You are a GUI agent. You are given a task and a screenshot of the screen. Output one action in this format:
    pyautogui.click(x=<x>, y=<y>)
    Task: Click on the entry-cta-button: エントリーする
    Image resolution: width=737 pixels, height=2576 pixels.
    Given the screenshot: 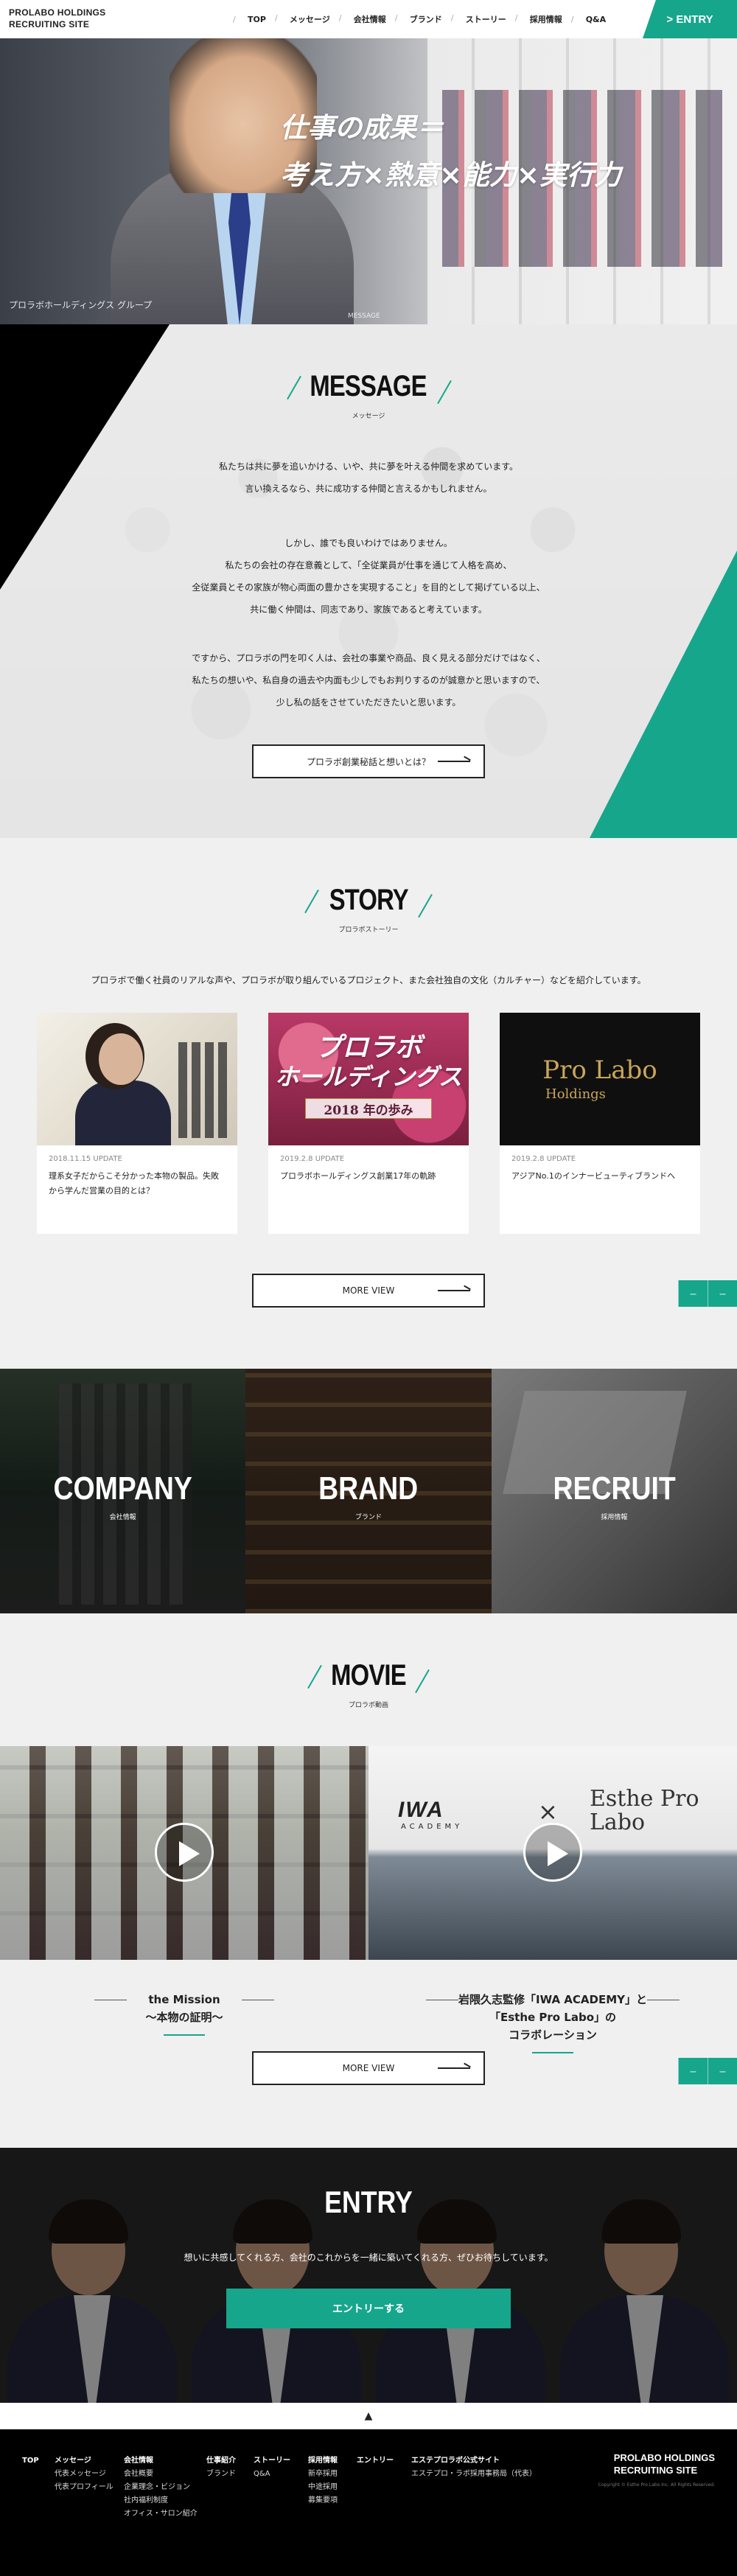 What is the action you would take?
    pyautogui.click(x=368, y=2308)
    